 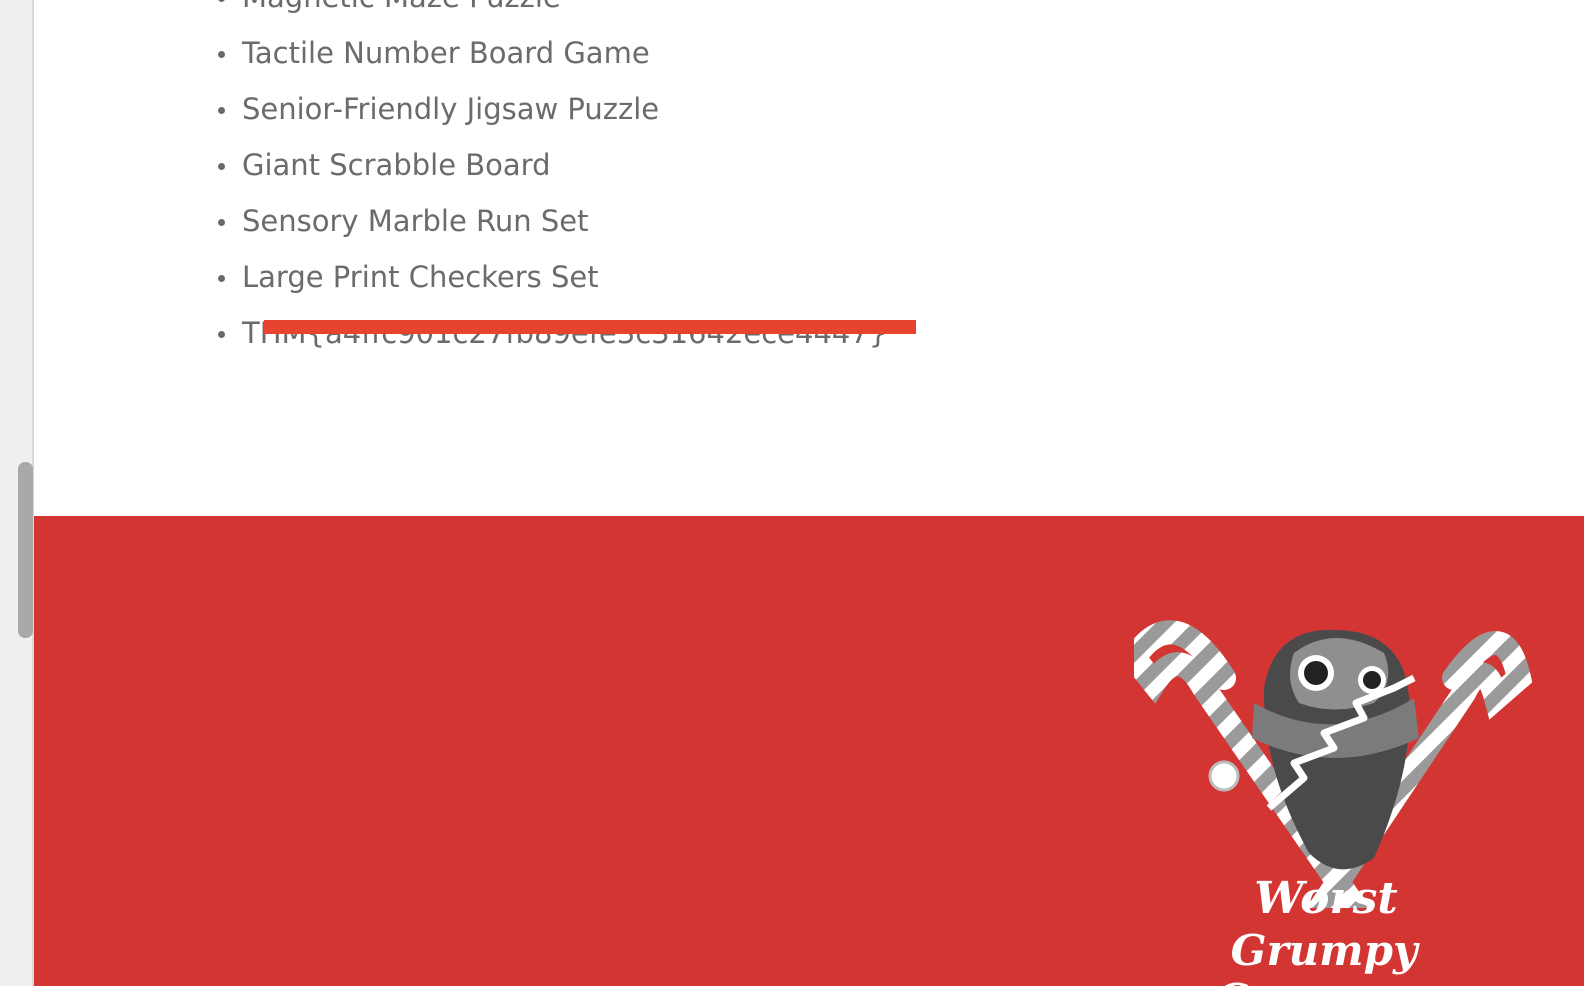 What do you see at coordinates (550, 53) in the screenshot?
I see `list-item: Tactile Number Board Game` at bounding box center [550, 53].